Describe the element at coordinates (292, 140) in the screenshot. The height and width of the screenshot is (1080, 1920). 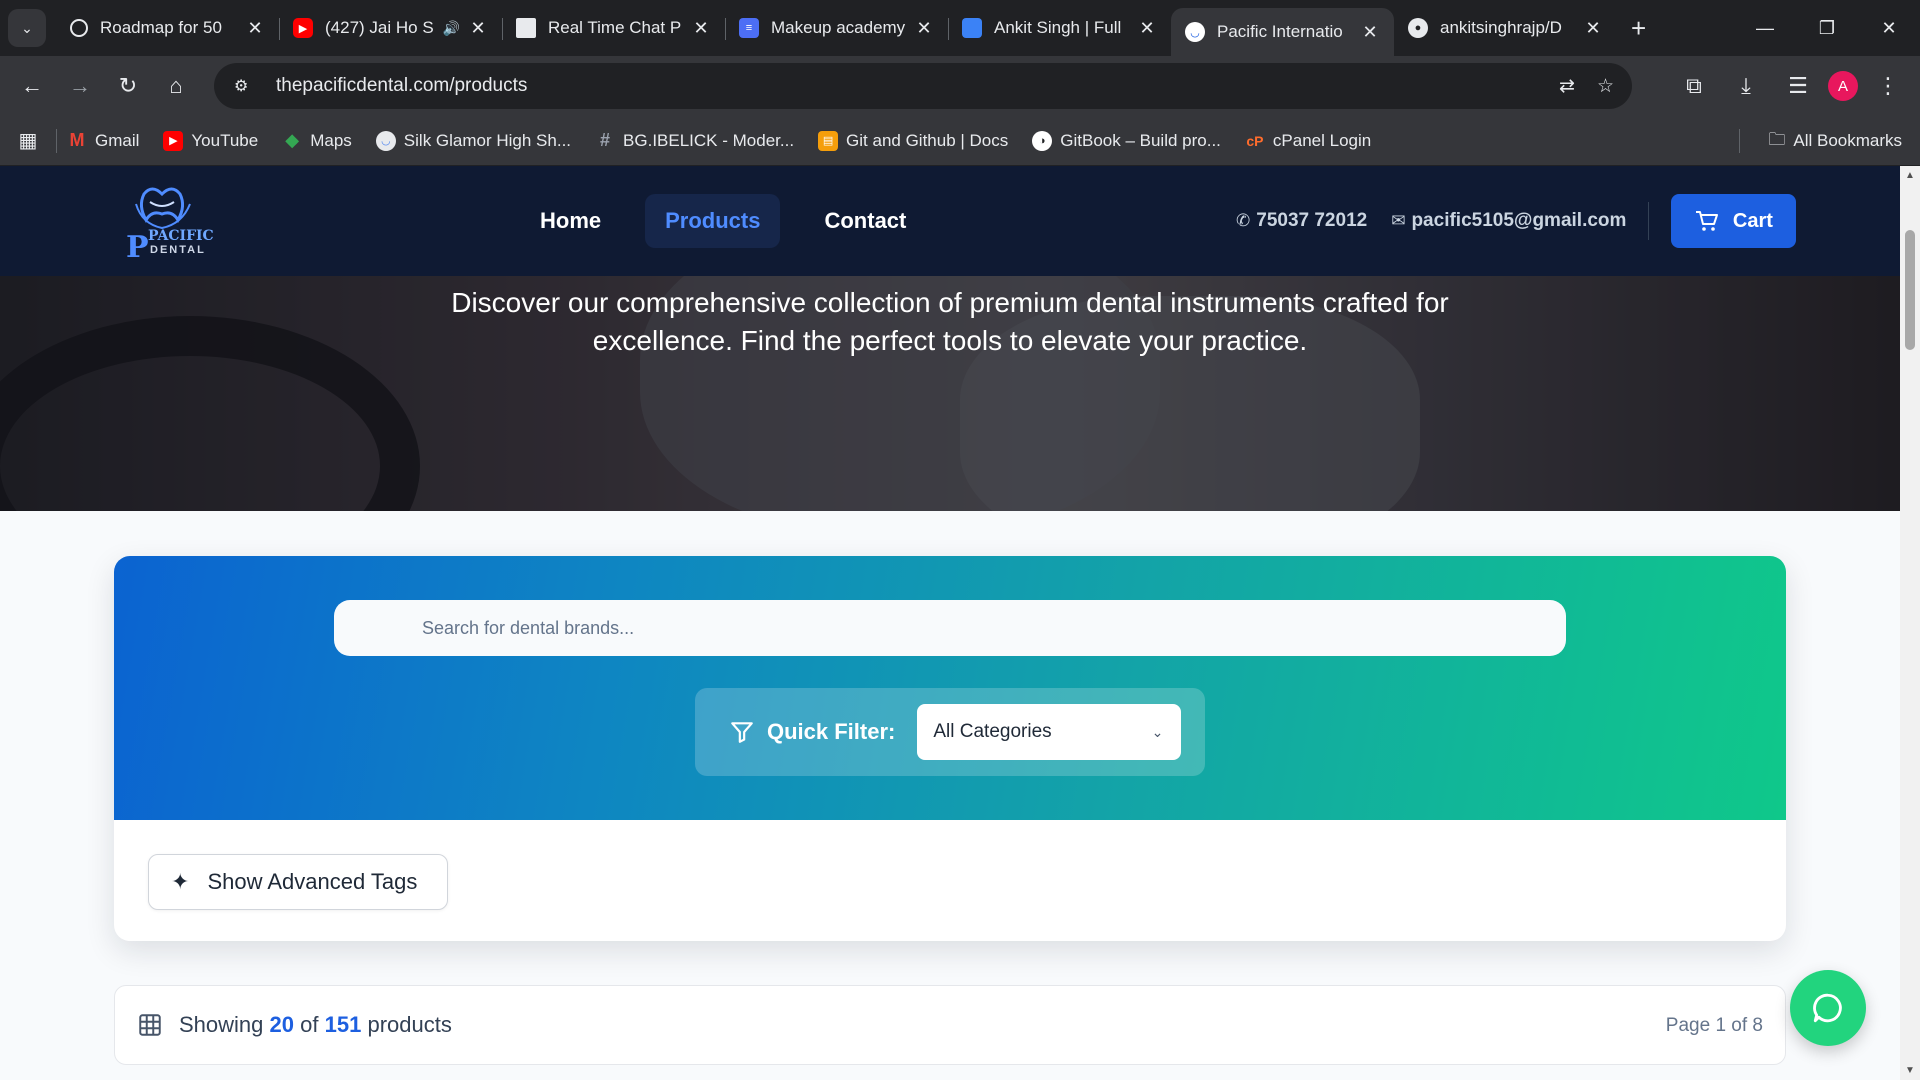
I see `maps-icon: ◆` at that location.